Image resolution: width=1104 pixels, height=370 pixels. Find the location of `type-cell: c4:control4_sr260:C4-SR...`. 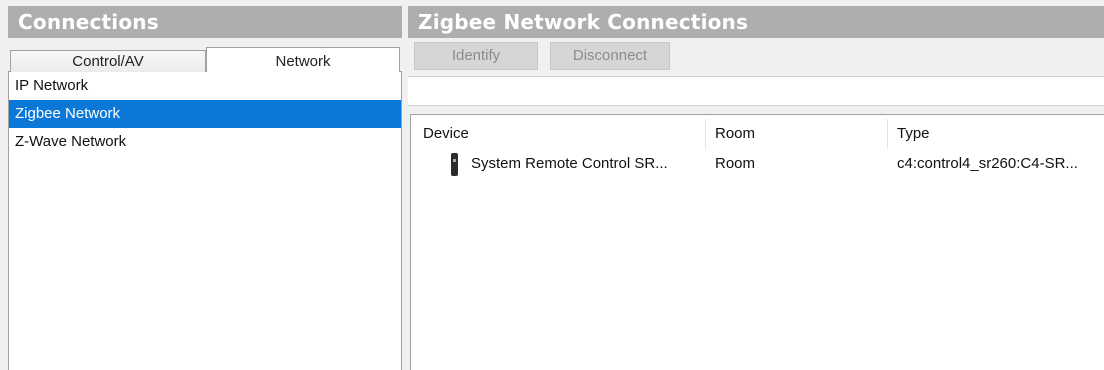

type-cell: c4:control4_sr260:C4-SR... is located at coordinates (987, 163).